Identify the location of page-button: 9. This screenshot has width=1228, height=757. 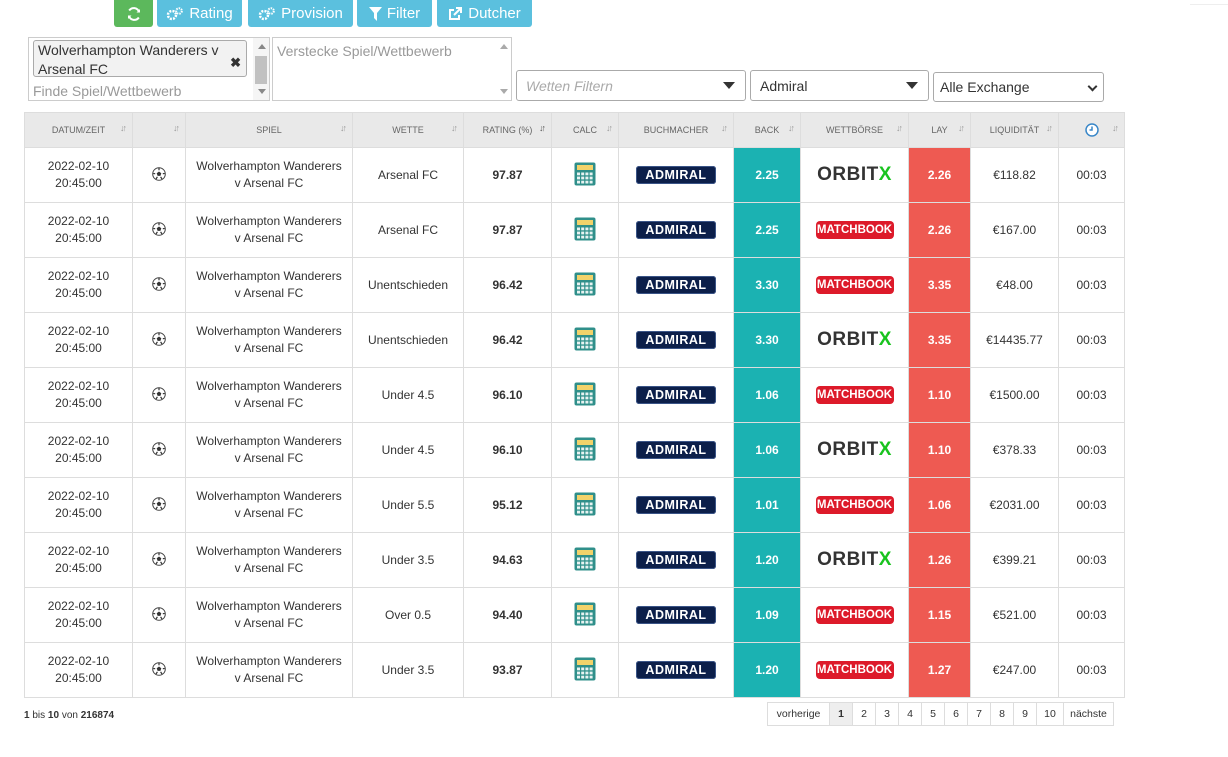
(1025, 714).